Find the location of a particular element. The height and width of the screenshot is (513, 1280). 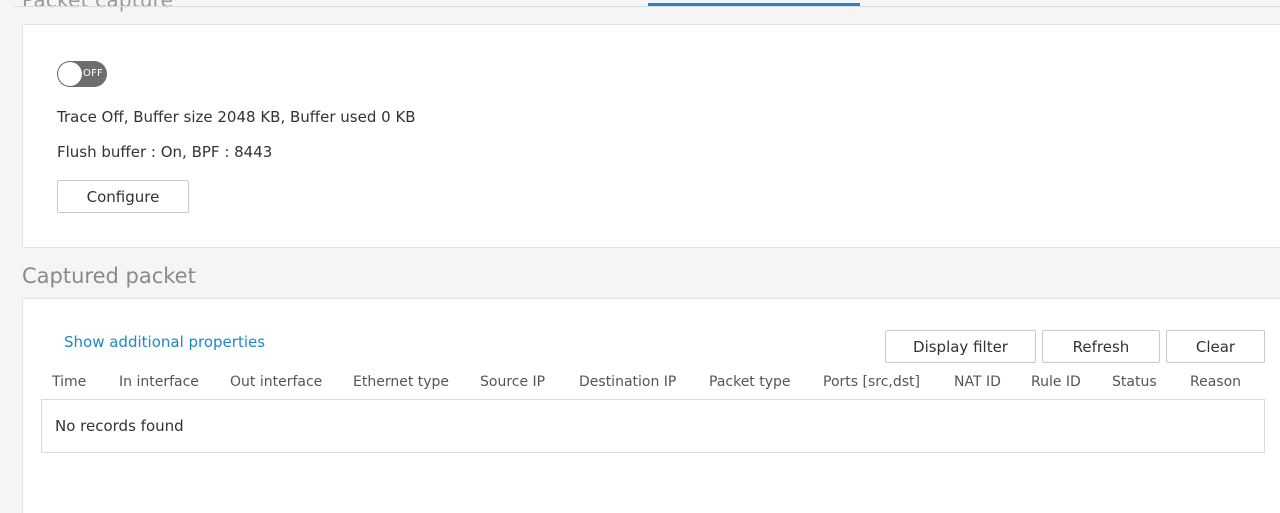

packet-table-body: No records found is located at coordinates (653, 426).